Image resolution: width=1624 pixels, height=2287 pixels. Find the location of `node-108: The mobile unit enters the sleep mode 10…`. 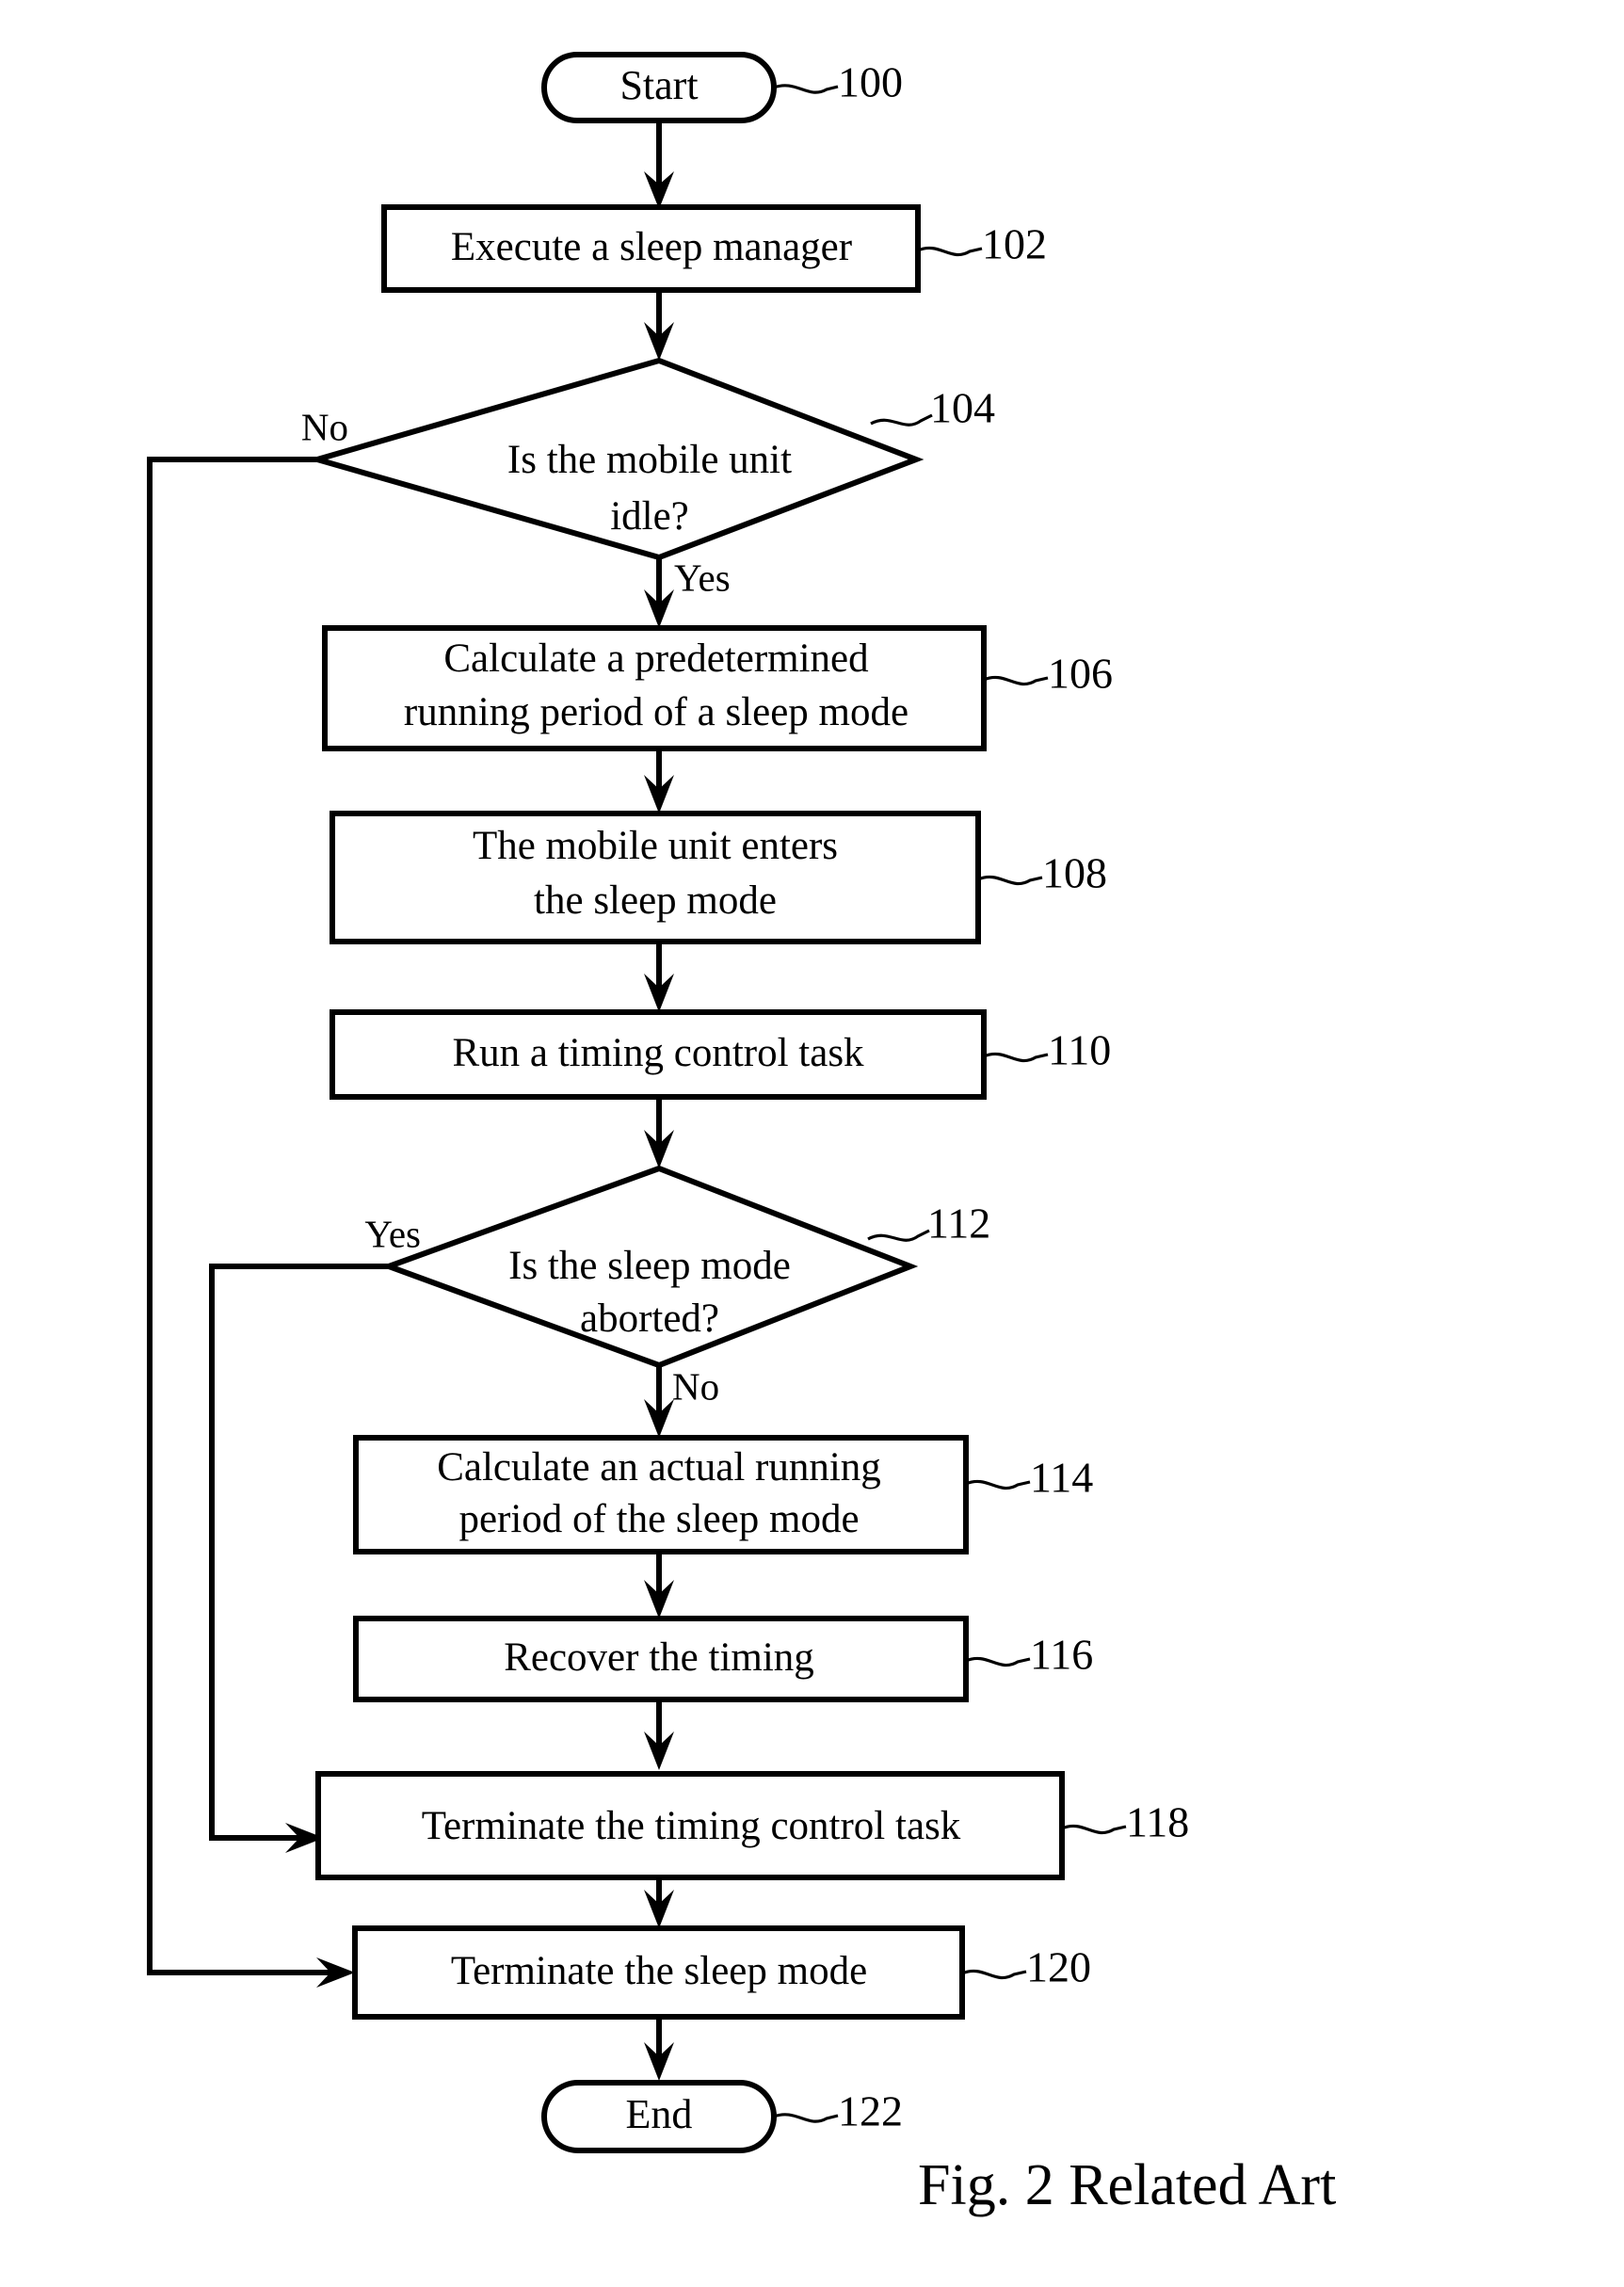

node-108: The mobile unit enters the sleep mode 10… is located at coordinates (718, 878).